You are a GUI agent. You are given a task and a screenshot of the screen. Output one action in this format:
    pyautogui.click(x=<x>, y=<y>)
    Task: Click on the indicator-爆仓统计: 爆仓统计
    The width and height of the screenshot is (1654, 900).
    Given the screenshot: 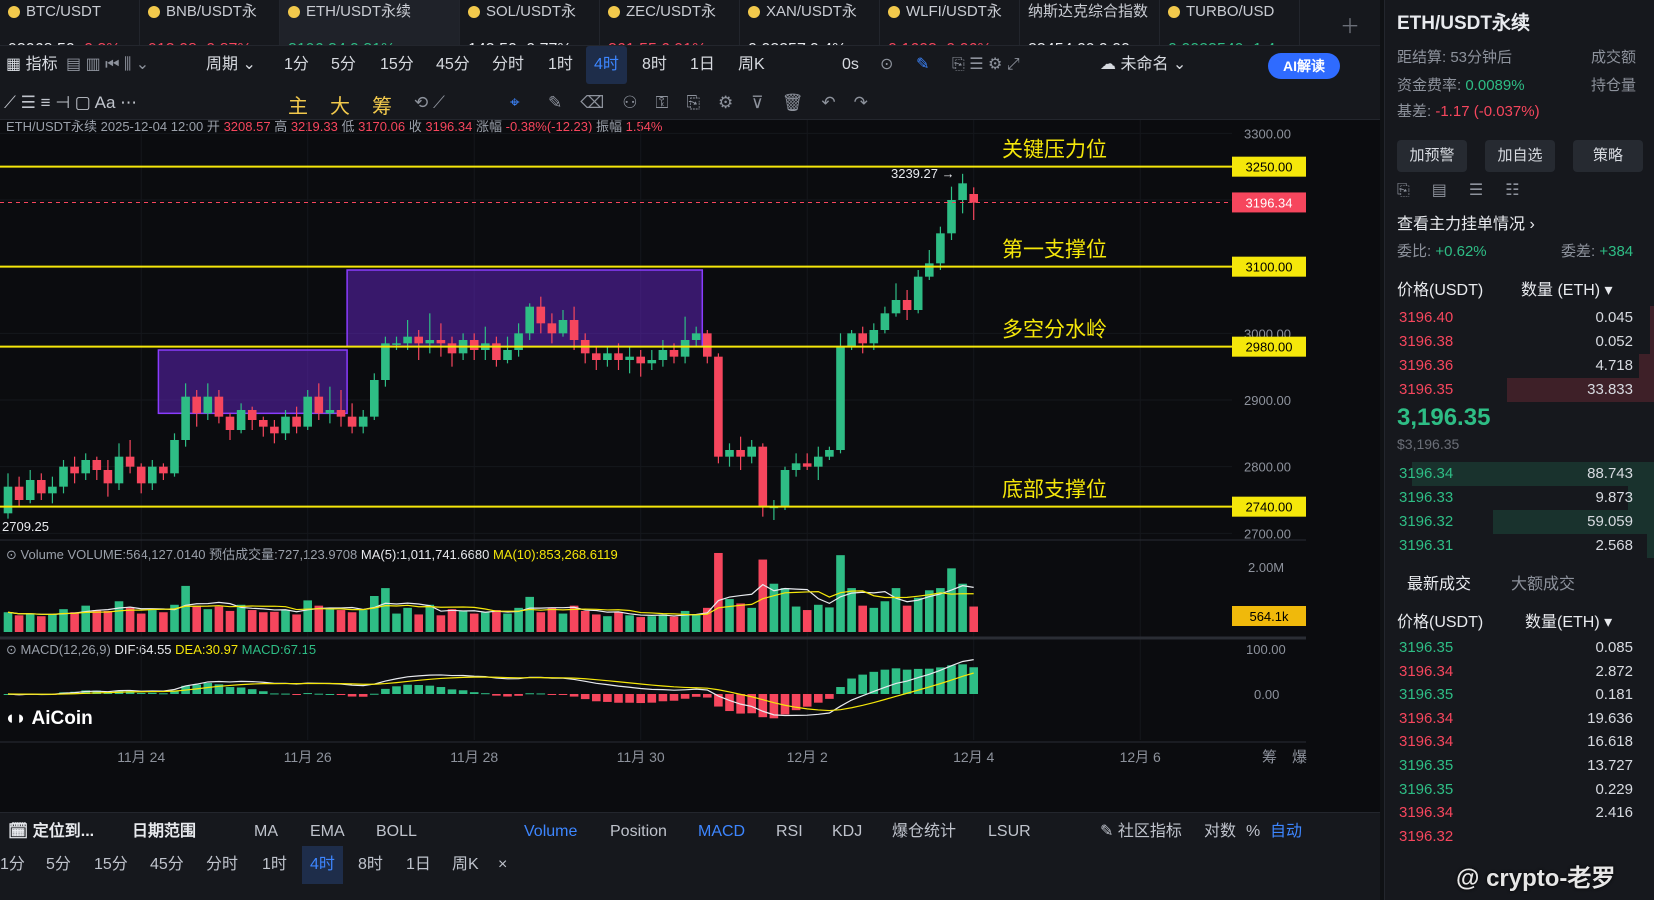 What is the action you would take?
    pyautogui.click(x=924, y=832)
    